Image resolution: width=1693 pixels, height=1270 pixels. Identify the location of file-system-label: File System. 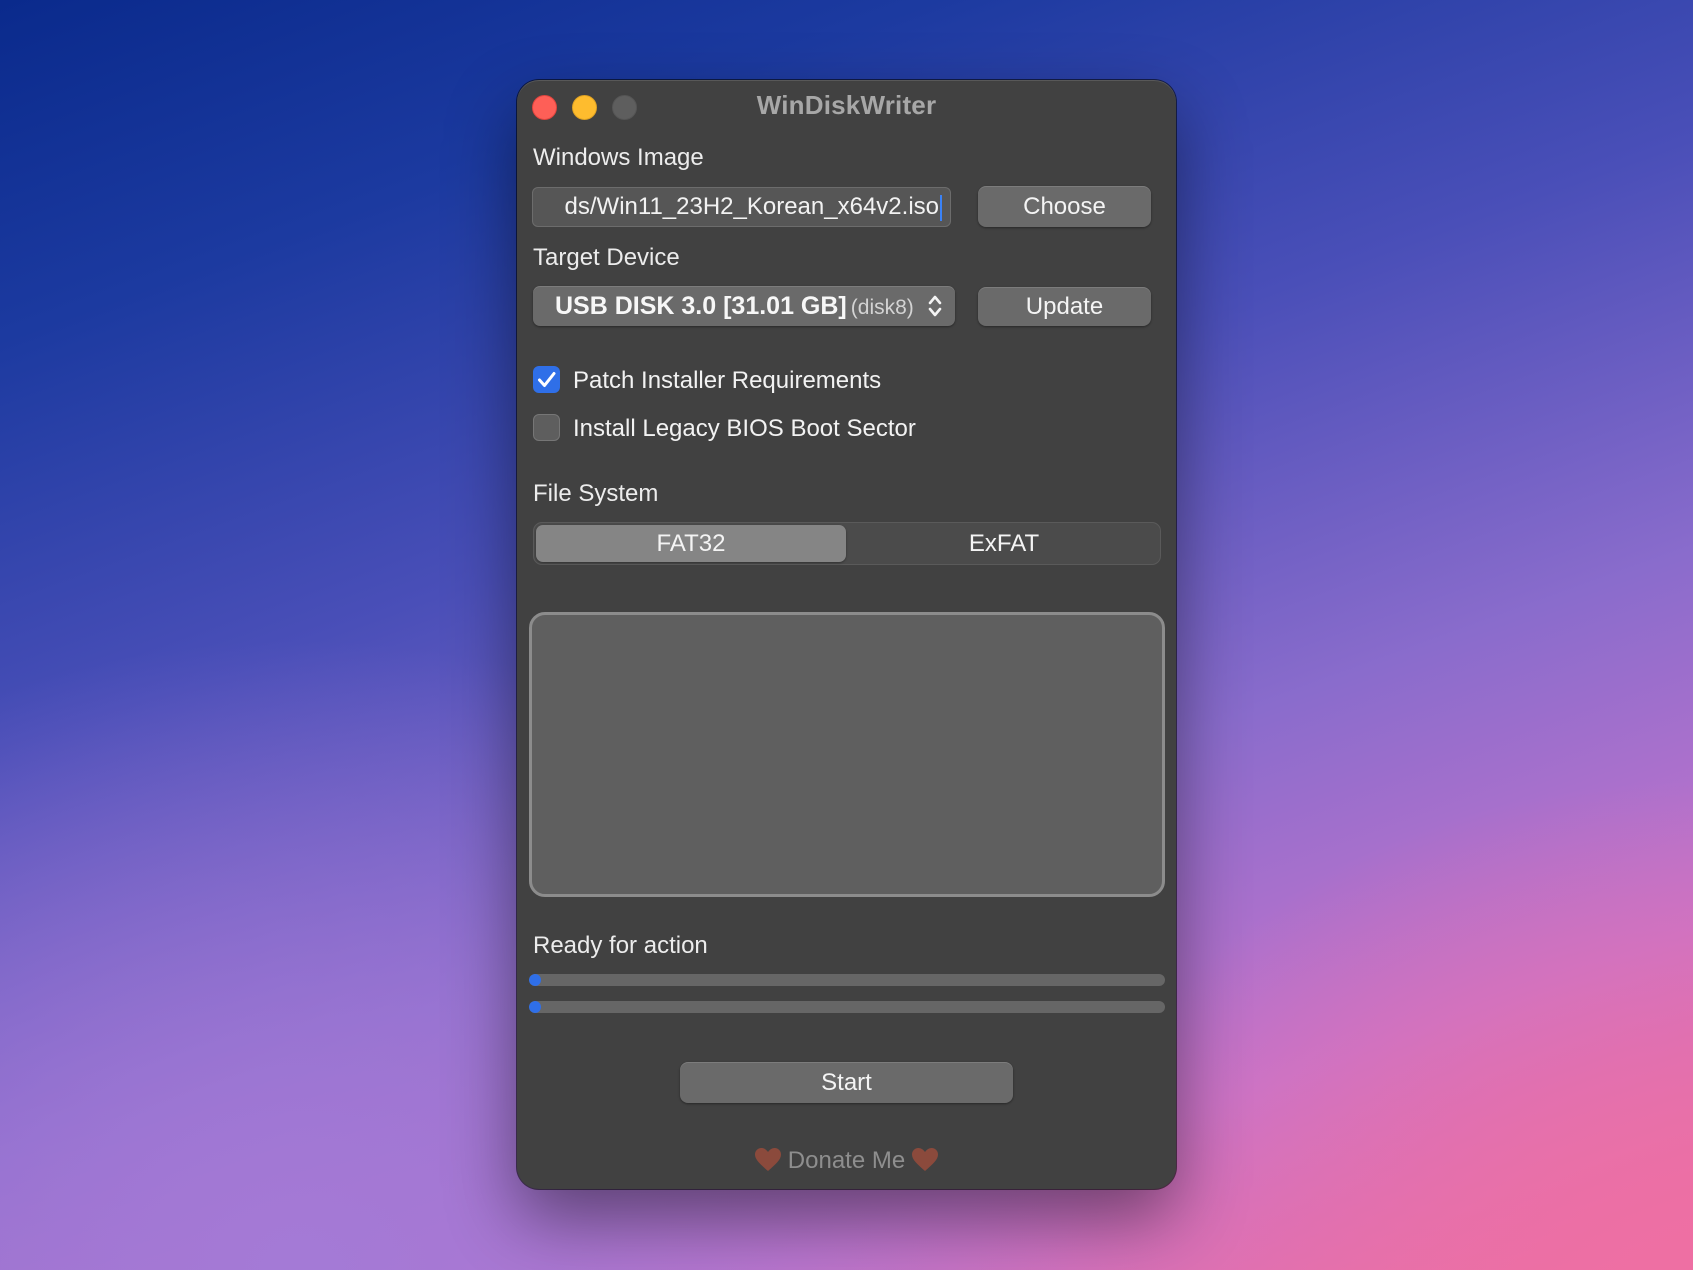
(596, 493).